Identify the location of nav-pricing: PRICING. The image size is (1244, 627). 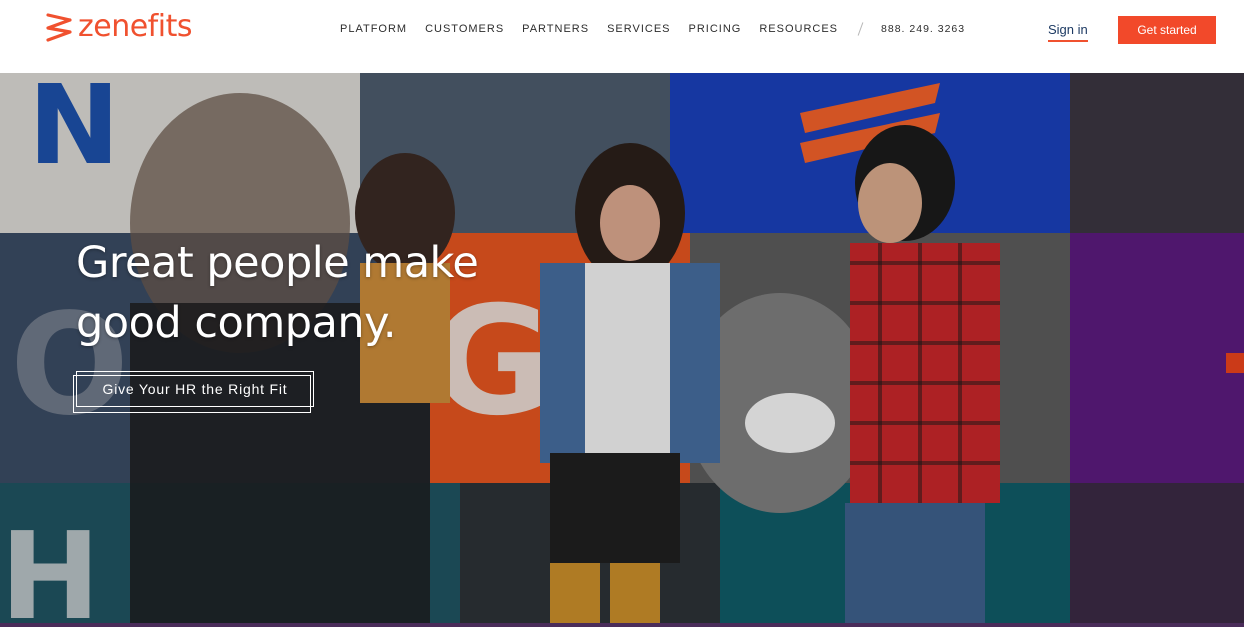
(715, 29).